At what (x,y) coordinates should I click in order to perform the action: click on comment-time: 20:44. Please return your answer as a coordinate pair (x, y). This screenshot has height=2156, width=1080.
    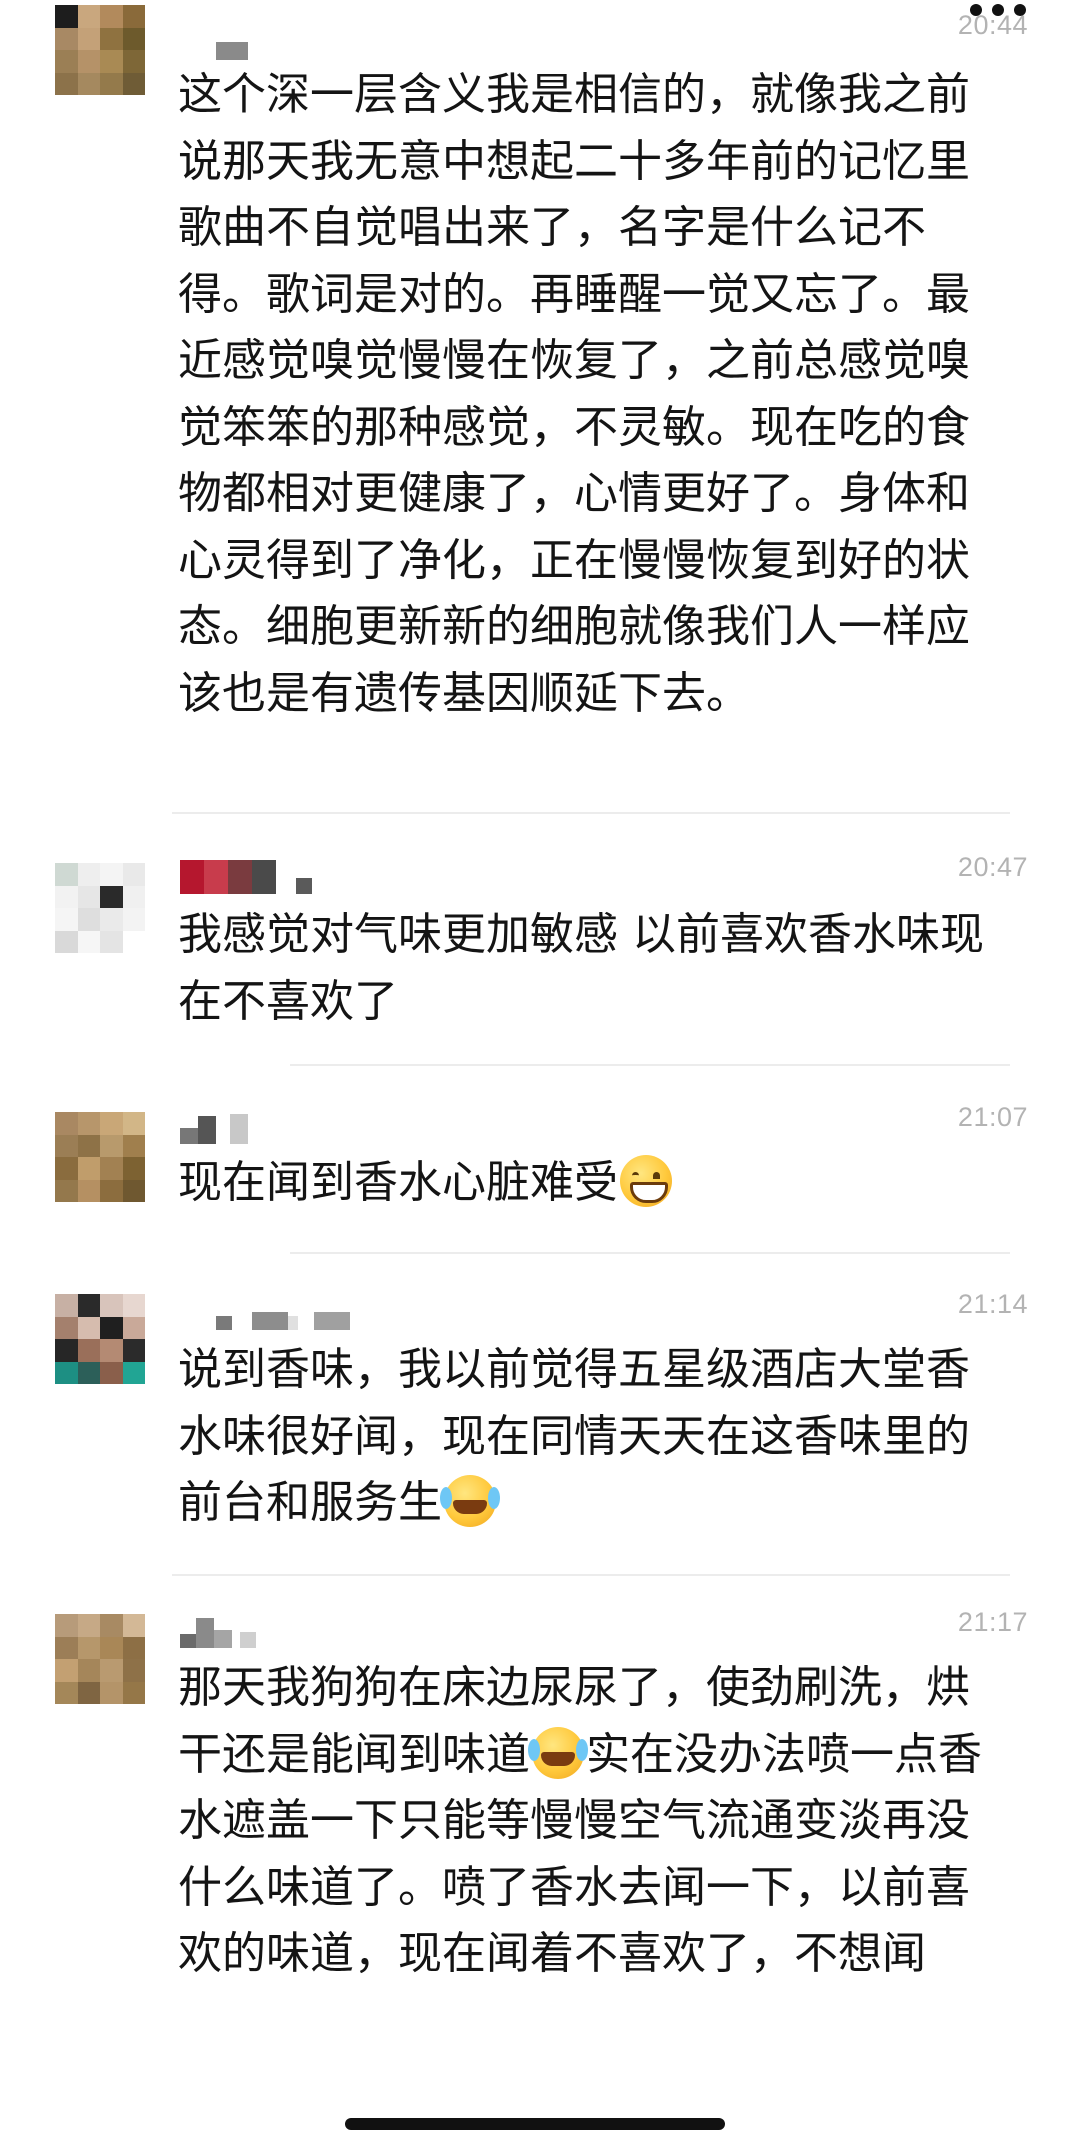
    Looking at the image, I should click on (992, 25).